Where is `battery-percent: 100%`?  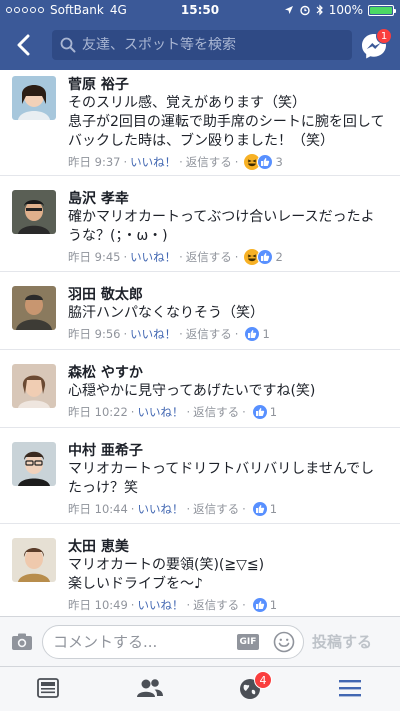 battery-percent: 100% is located at coordinates (345, 10).